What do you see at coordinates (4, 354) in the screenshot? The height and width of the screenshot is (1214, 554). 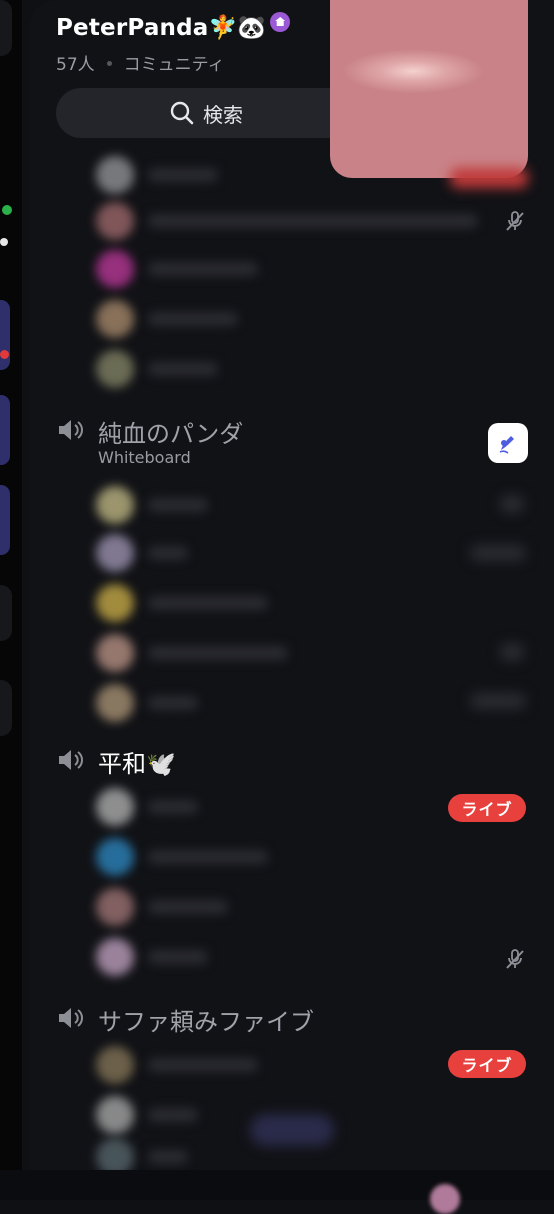 I see `notification-dot` at bounding box center [4, 354].